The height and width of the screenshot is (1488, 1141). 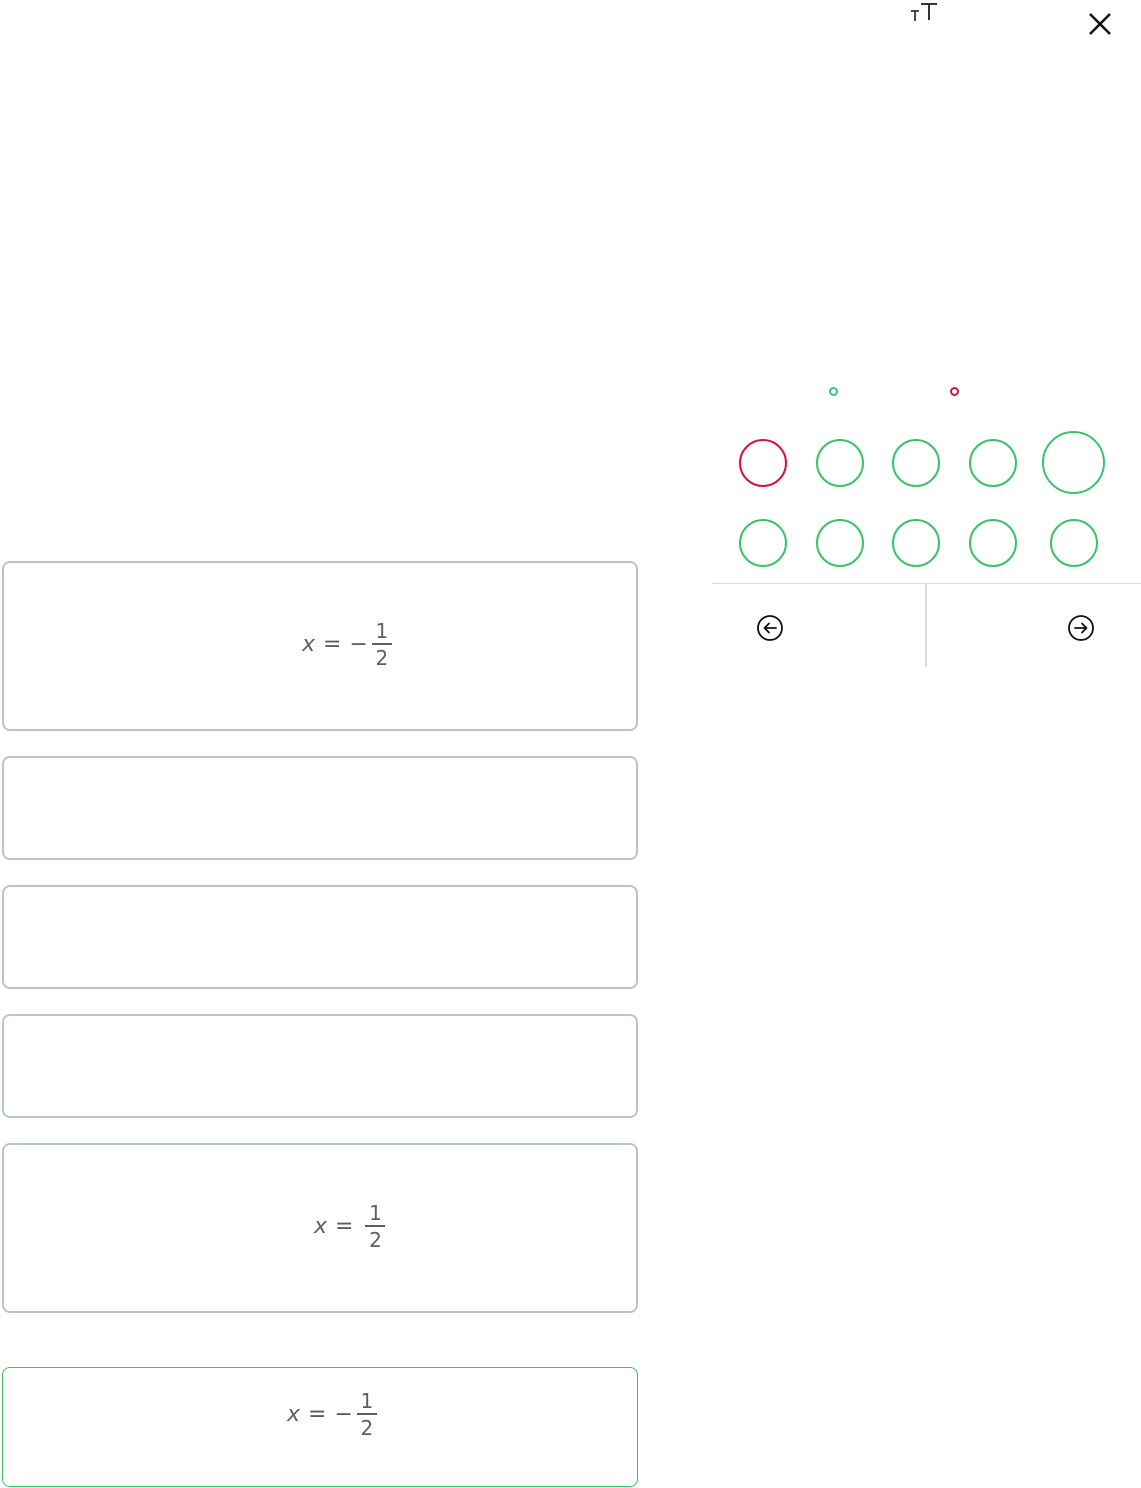 What do you see at coordinates (347, 645) in the screenshot?
I see `answer-1-math: x = − 1 2` at bounding box center [347, 645].